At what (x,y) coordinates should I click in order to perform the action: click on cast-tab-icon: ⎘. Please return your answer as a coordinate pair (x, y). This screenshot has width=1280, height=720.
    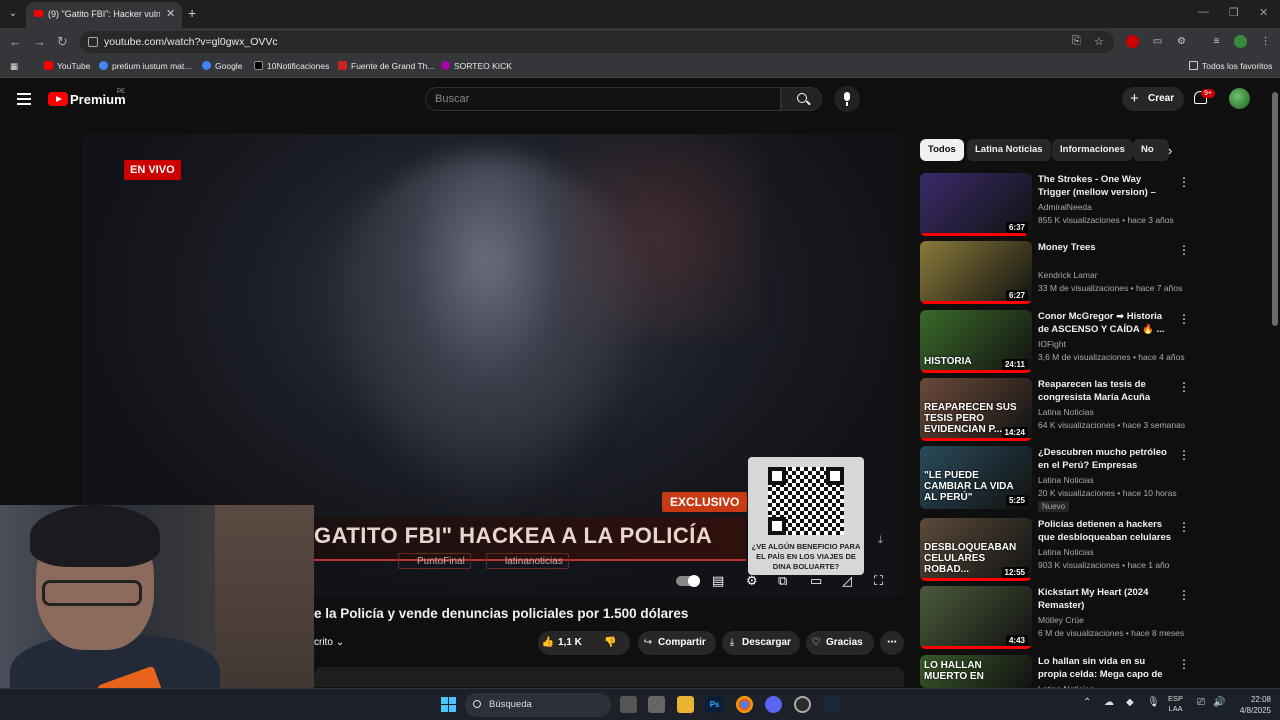
    Looking at the image, I should click on (1076, 41).